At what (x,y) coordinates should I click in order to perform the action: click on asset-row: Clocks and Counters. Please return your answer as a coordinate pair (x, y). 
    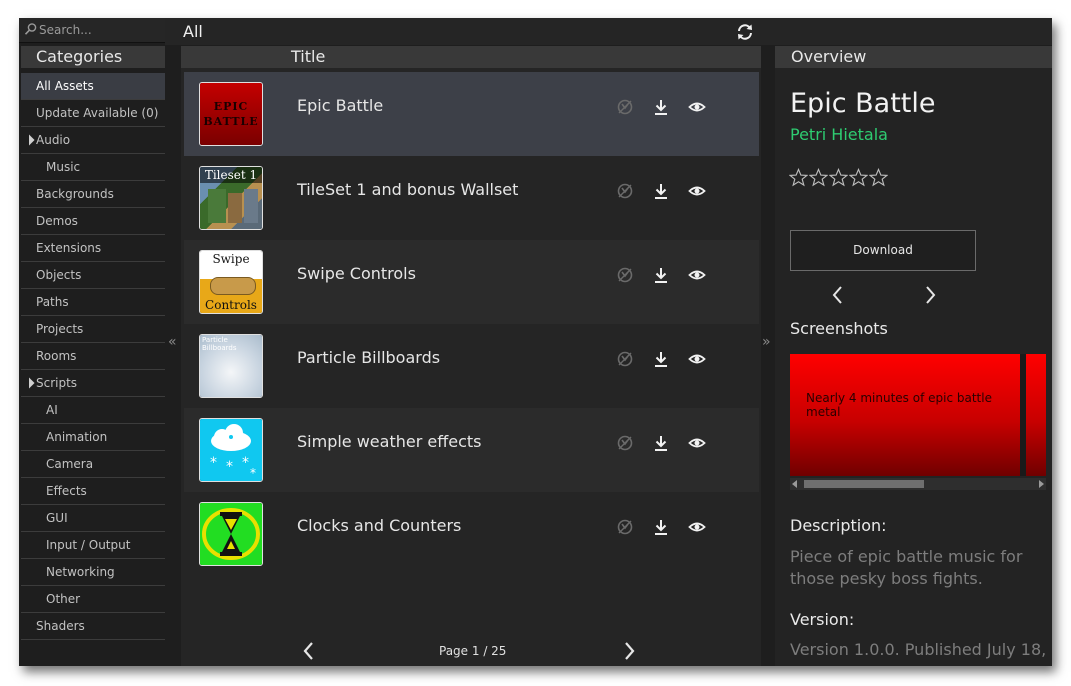
    Looking at the image, I should click on (471, 534).